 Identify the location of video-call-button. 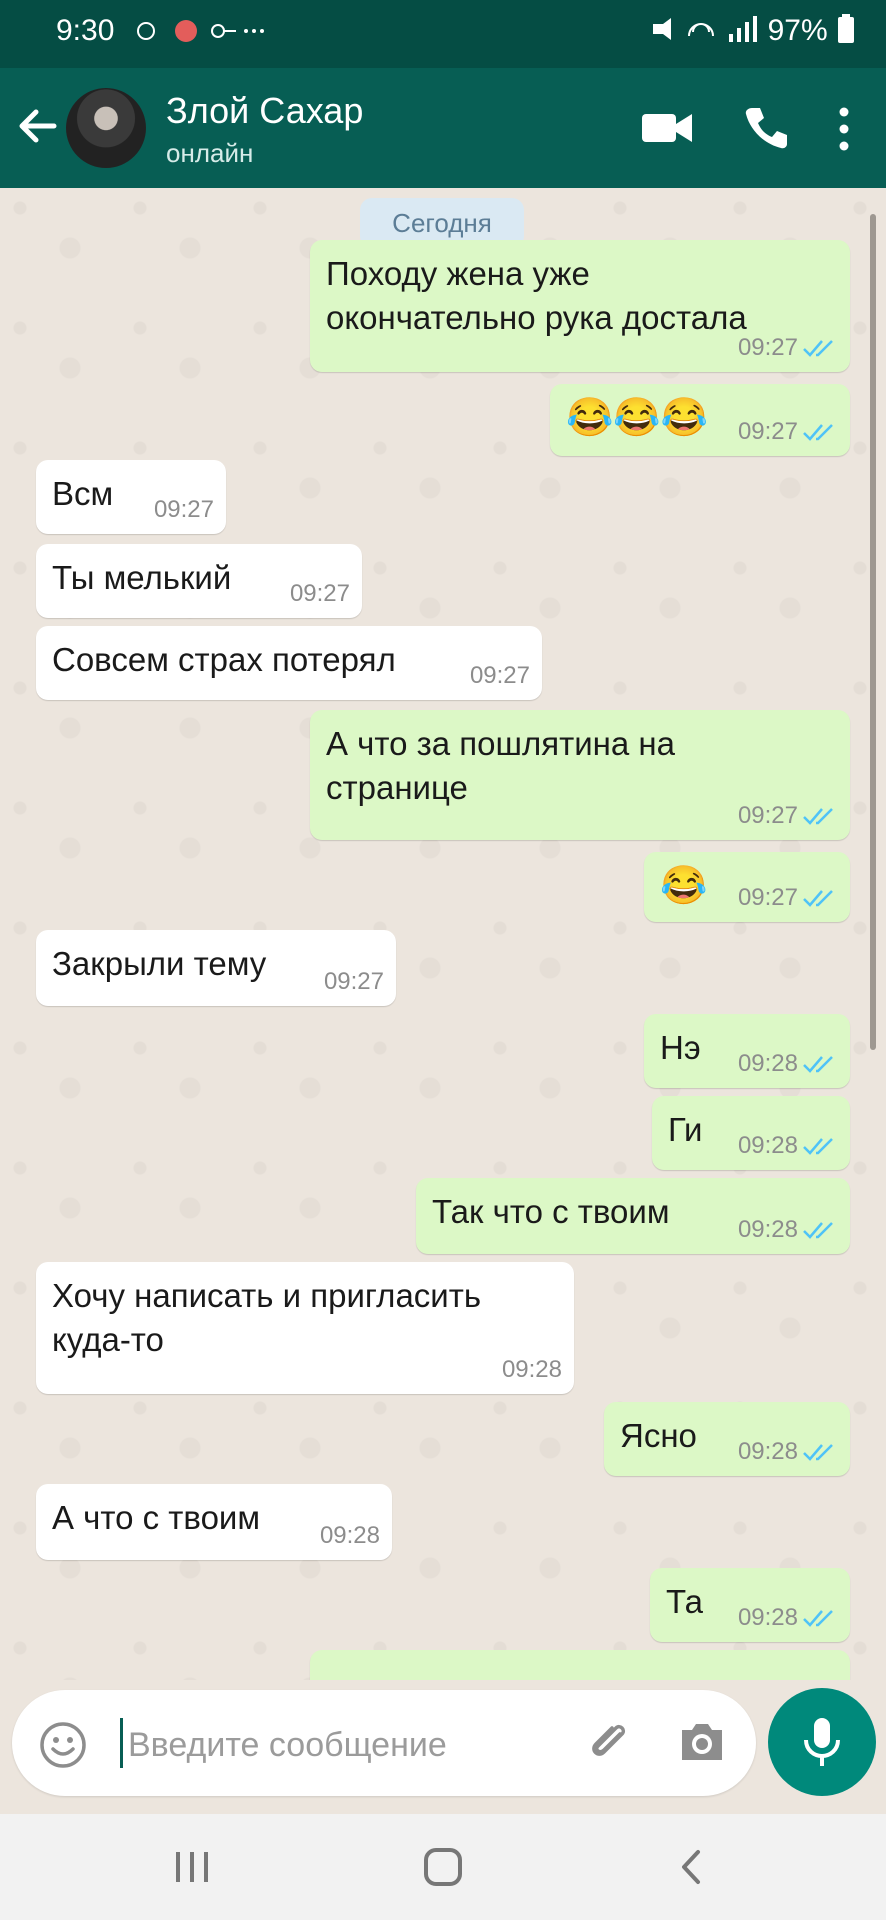
(667, 128).